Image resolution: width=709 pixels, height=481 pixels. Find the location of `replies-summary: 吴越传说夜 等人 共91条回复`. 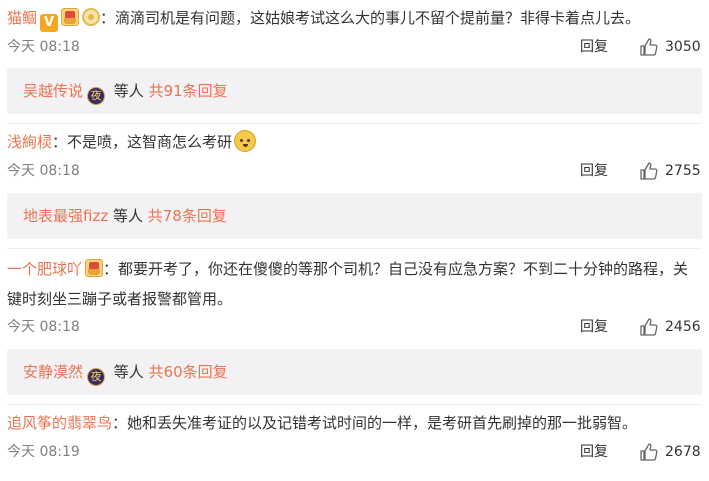

replies-summary: 吴越传说夜 等人 共91条回复 is located at coordinates (354, 91).